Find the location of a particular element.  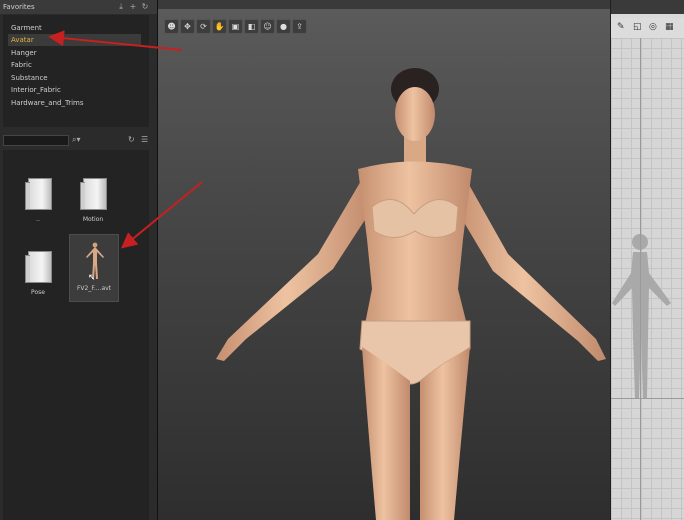

favorites-item-garment: Garment is located at coordinates (74, 28).